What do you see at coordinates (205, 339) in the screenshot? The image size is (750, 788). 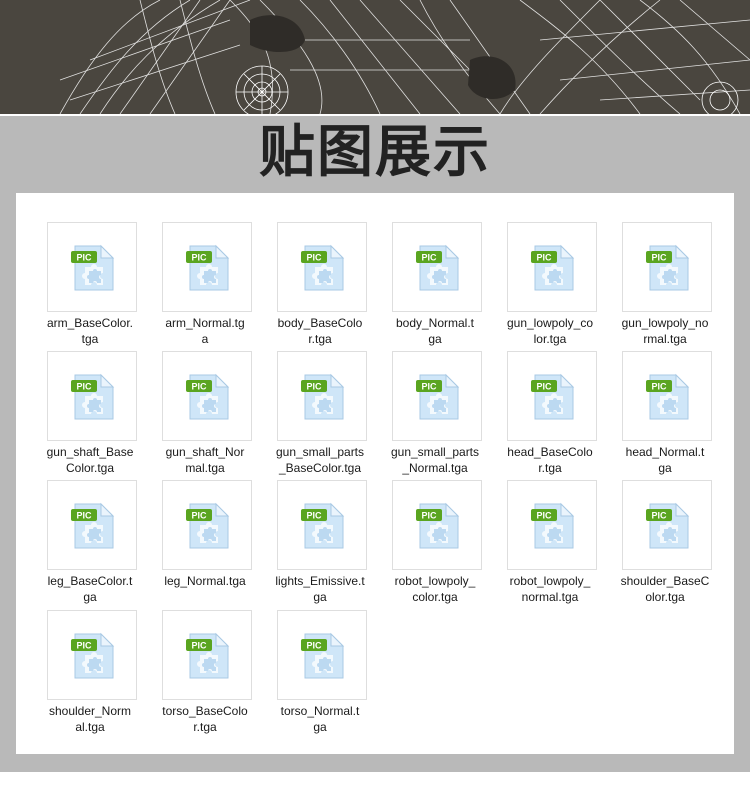 I see `file-name-line-2: a` at bounding box center [205, 339].